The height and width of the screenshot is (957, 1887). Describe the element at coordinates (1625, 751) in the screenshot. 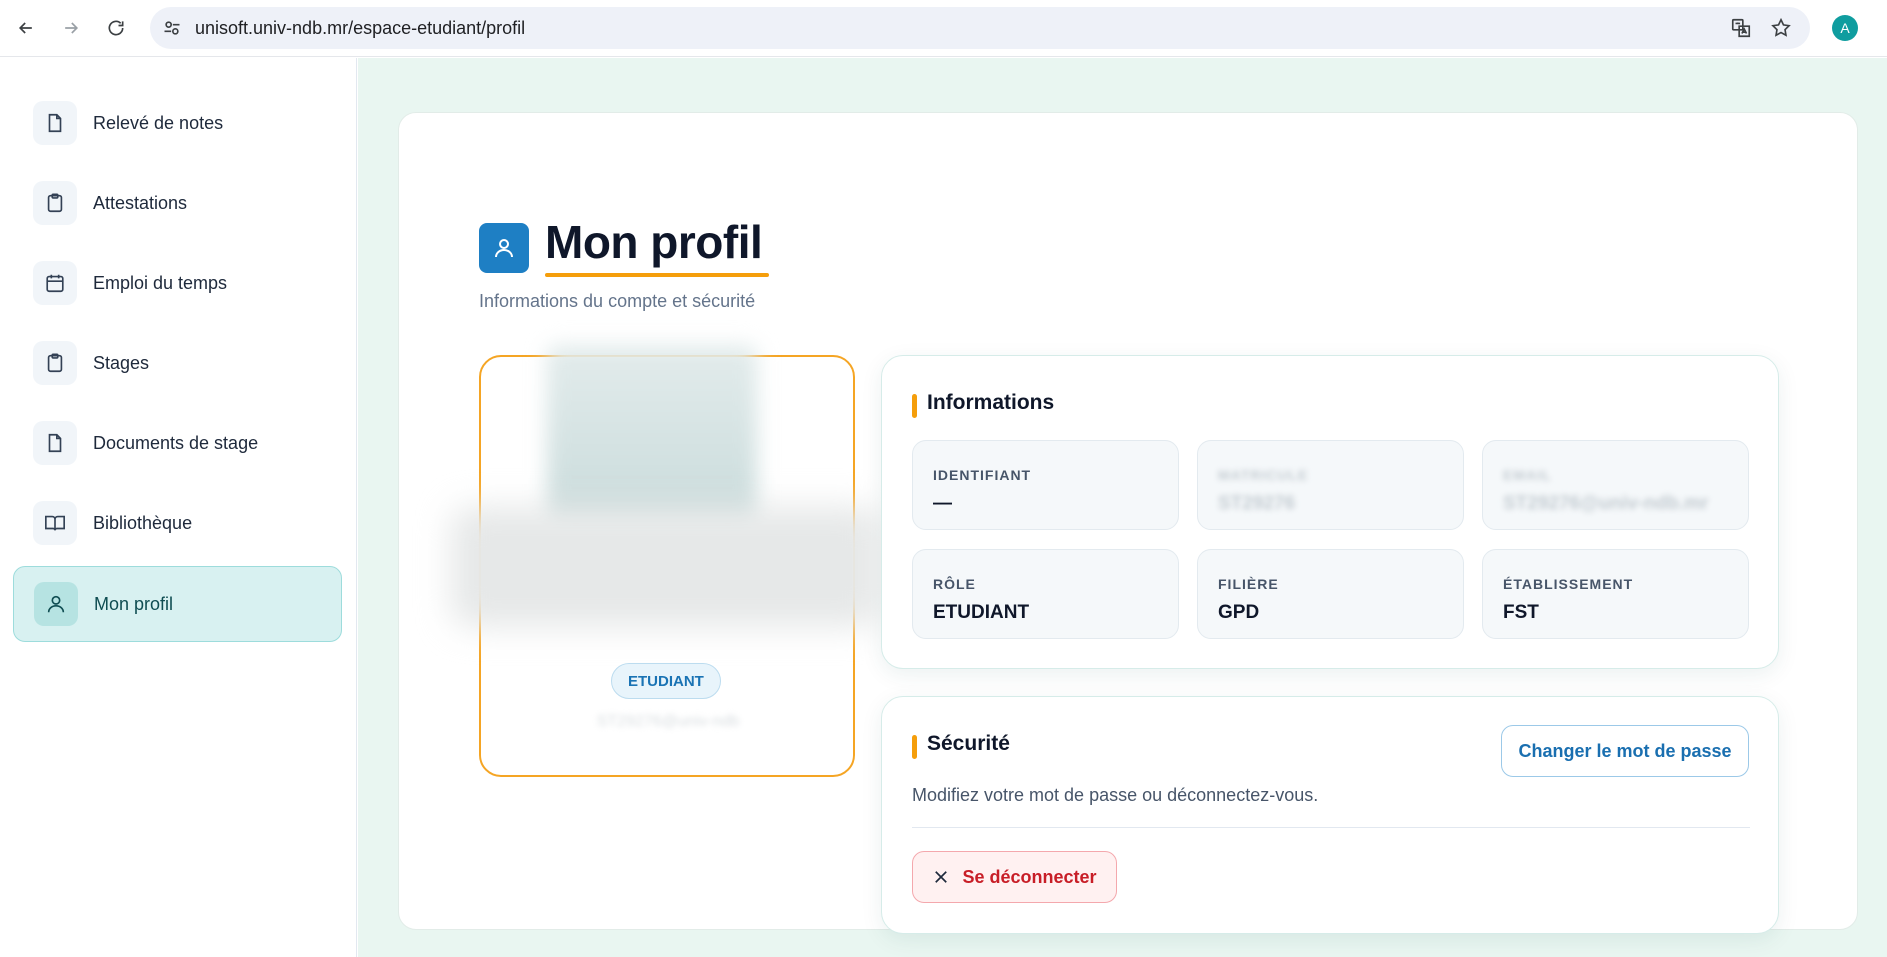

I see `change-password-button: Changer le mot de passe` at that location.